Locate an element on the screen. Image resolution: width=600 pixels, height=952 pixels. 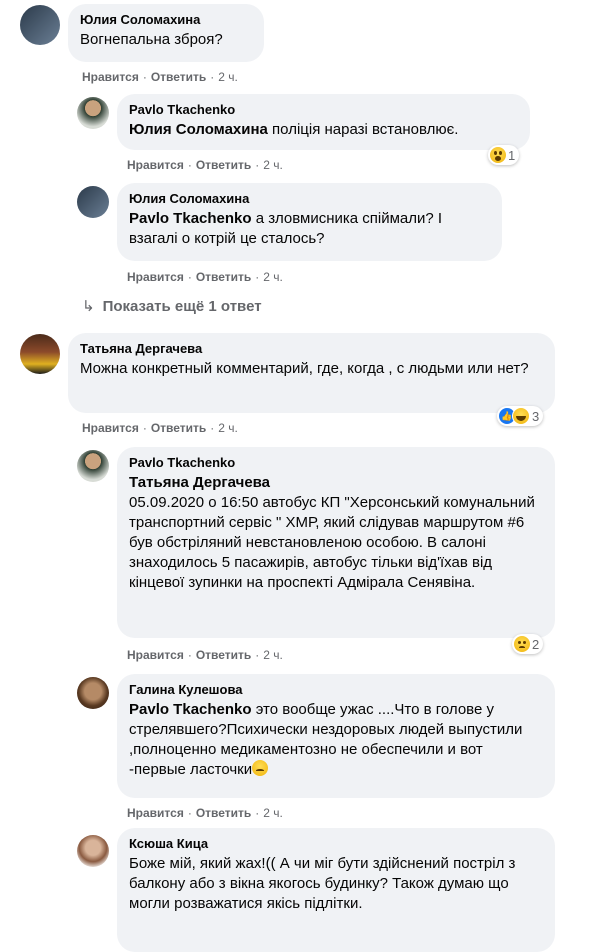
reaction-badge: 1 is located at coordinates (504, 155).